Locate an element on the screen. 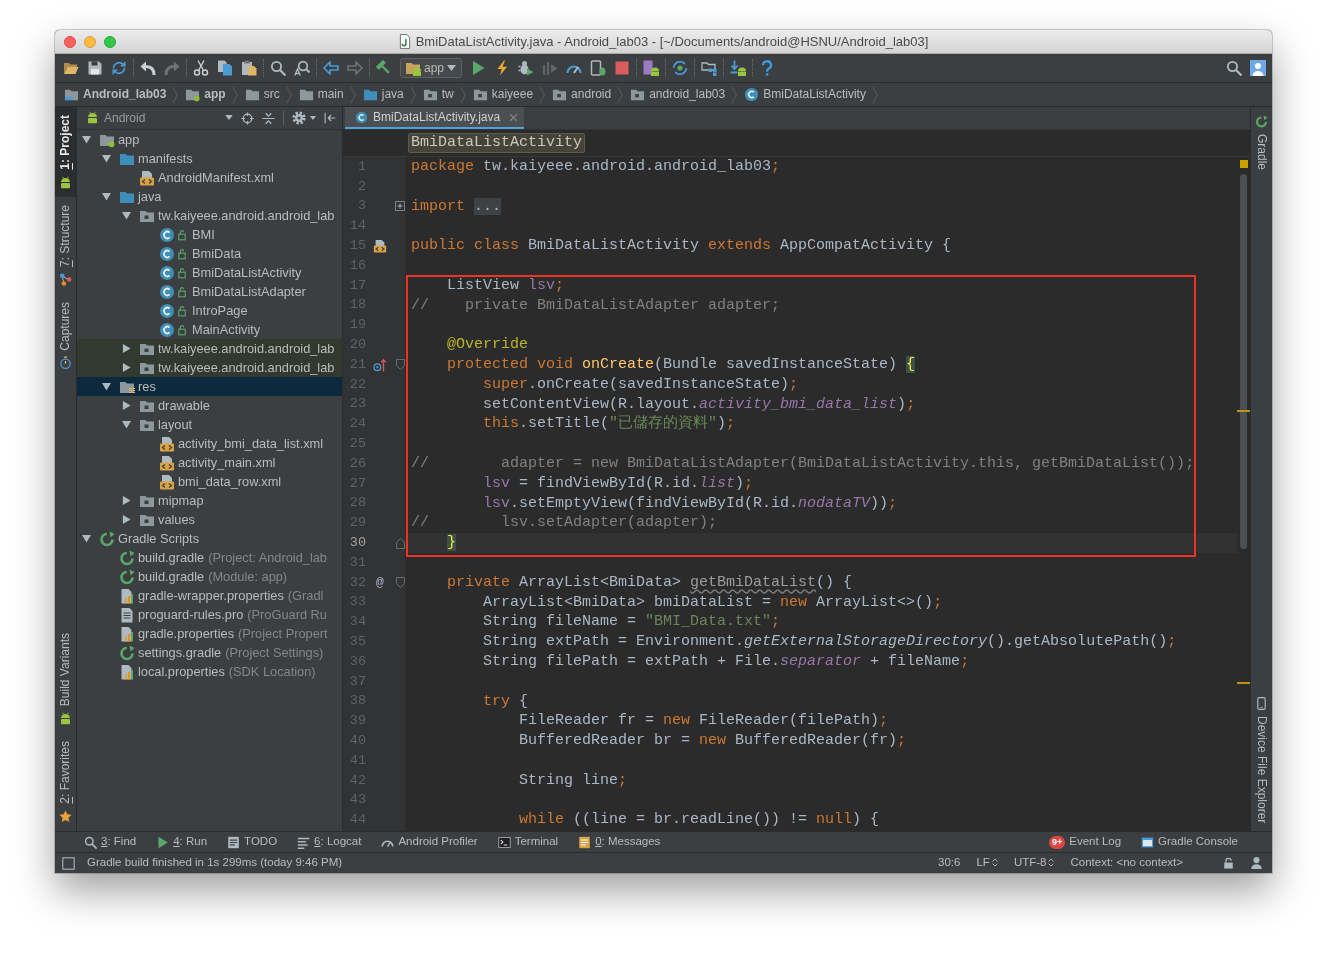  lock-icon is located at coordinates (1228, 863).